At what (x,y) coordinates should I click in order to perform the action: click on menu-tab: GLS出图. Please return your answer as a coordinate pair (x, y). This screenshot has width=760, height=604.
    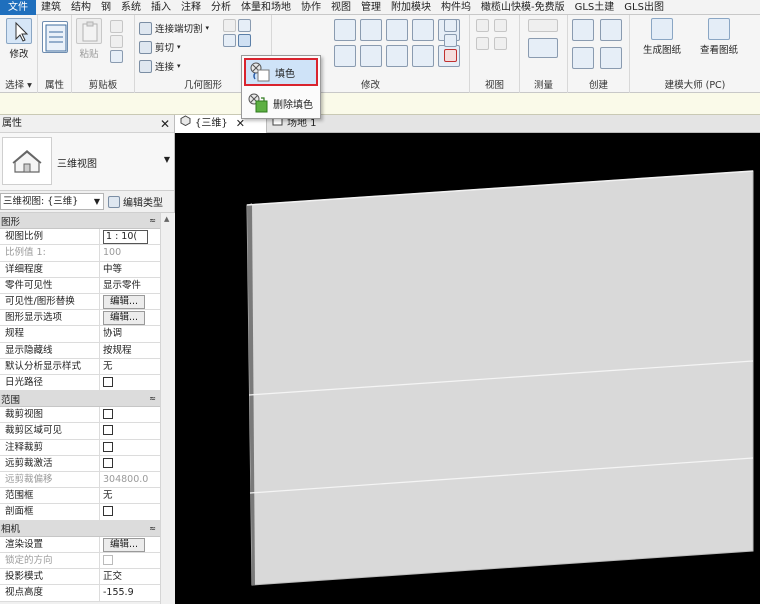
    Looking at the image, I should click on (644, 7).